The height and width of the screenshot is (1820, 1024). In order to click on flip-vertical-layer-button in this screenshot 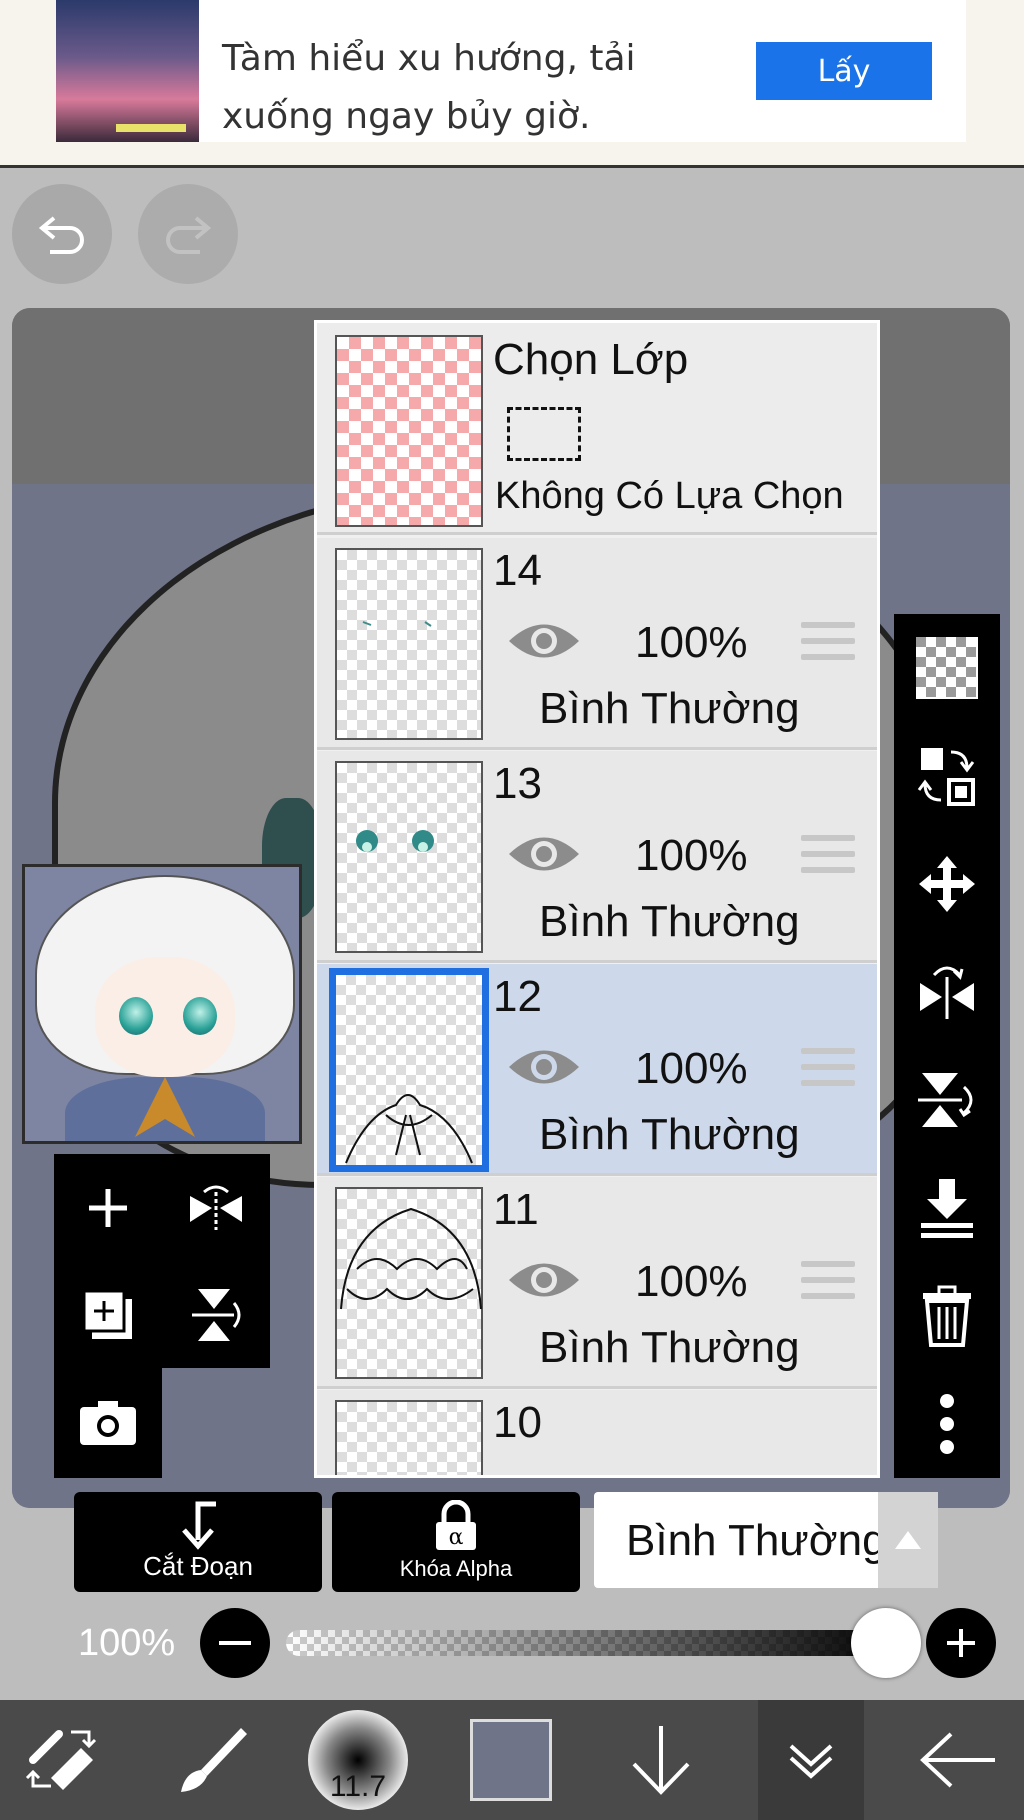, I will do `click(947, 1100)`.